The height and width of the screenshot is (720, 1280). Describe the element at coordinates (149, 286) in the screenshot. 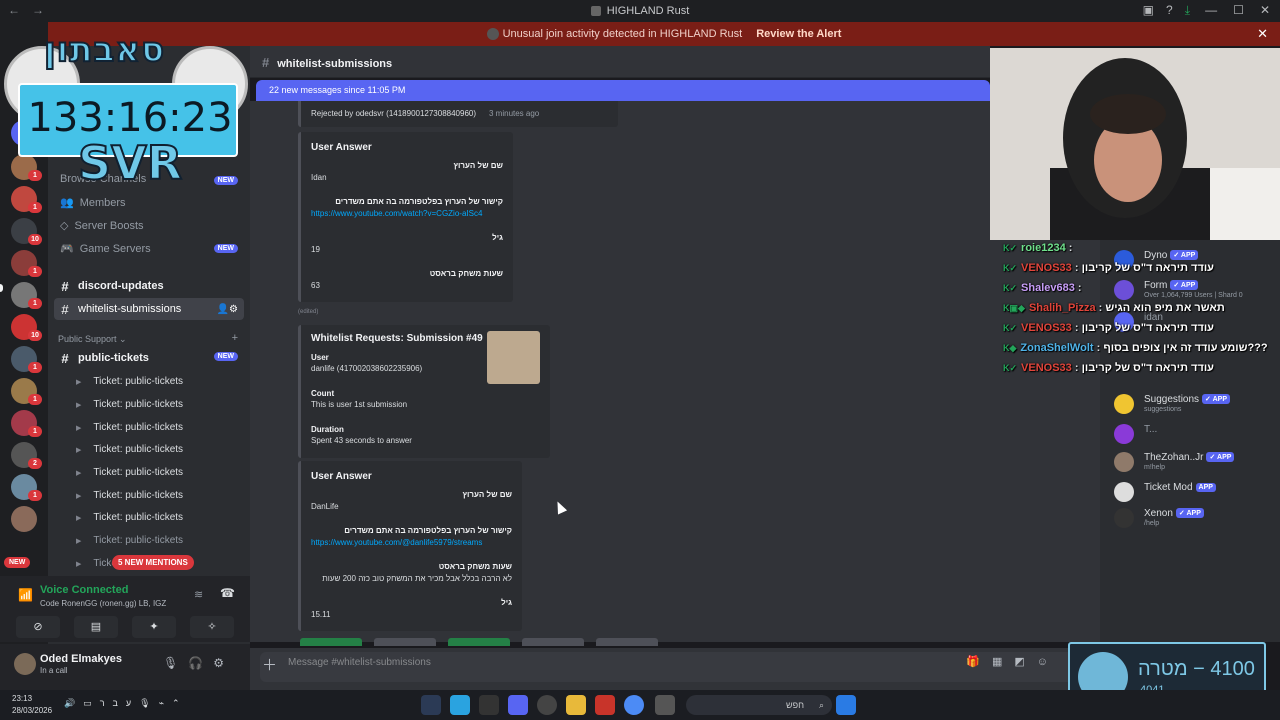

I see `channel-discord-updates: # discord-updates` at that location.